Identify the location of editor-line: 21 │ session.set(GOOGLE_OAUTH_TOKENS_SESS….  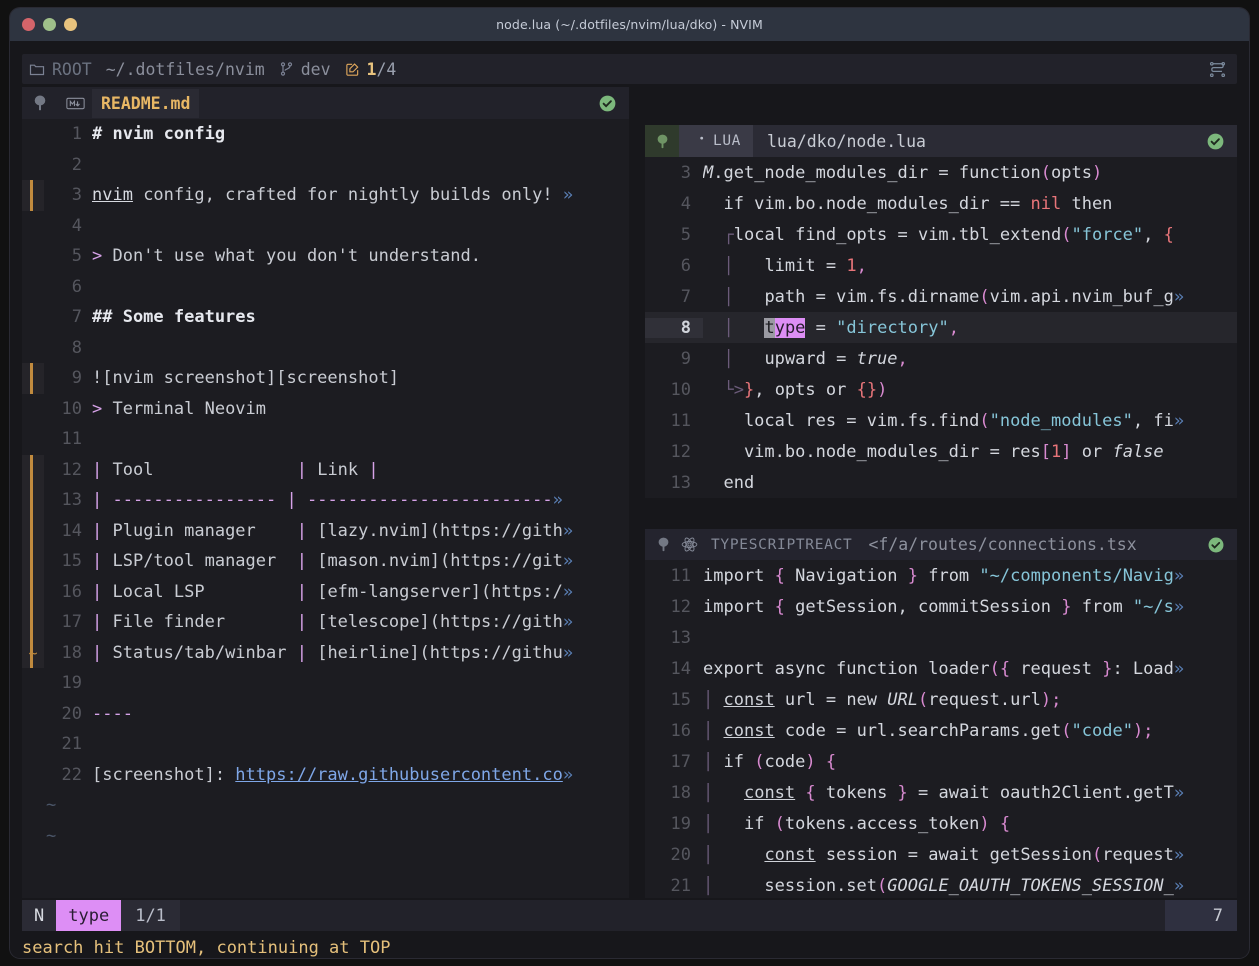
(941, 884).